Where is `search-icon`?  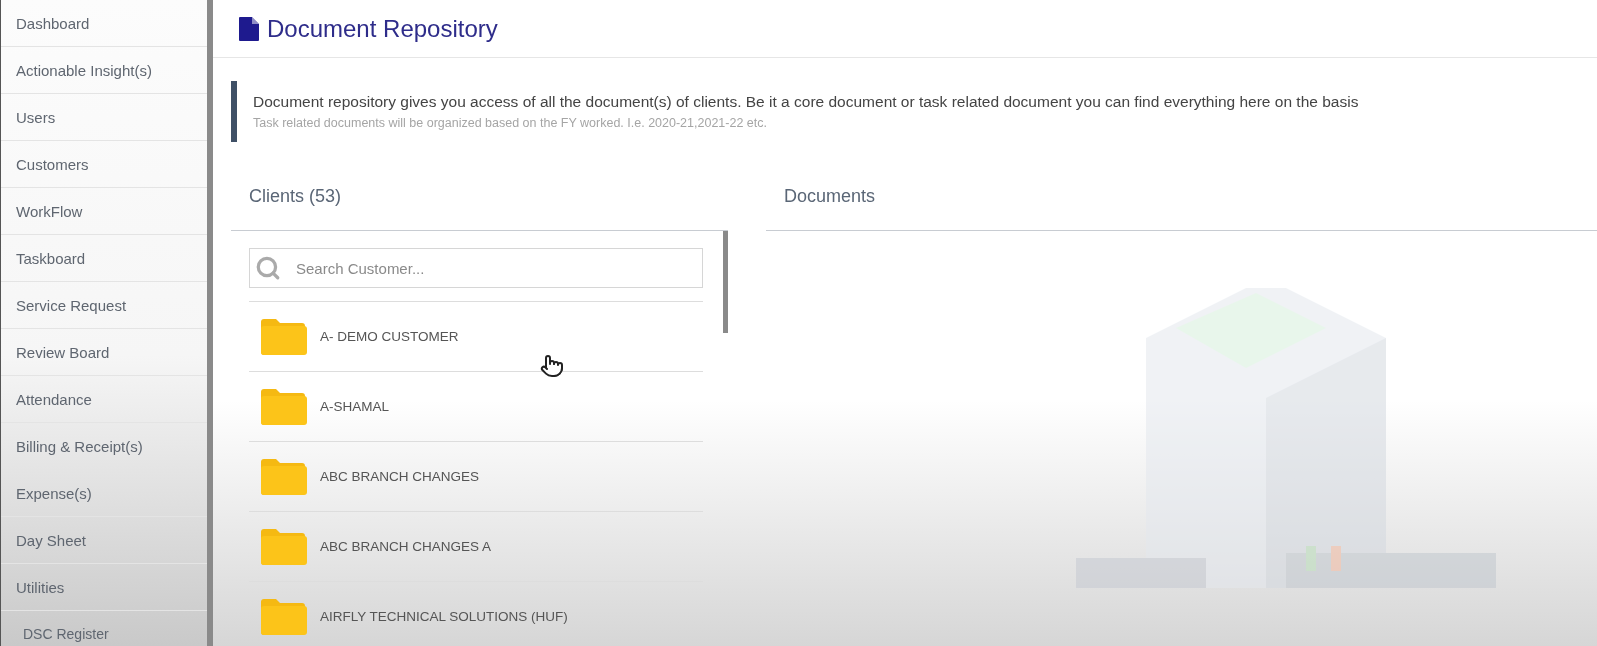 search-icon is located at coordinates (268, 268).